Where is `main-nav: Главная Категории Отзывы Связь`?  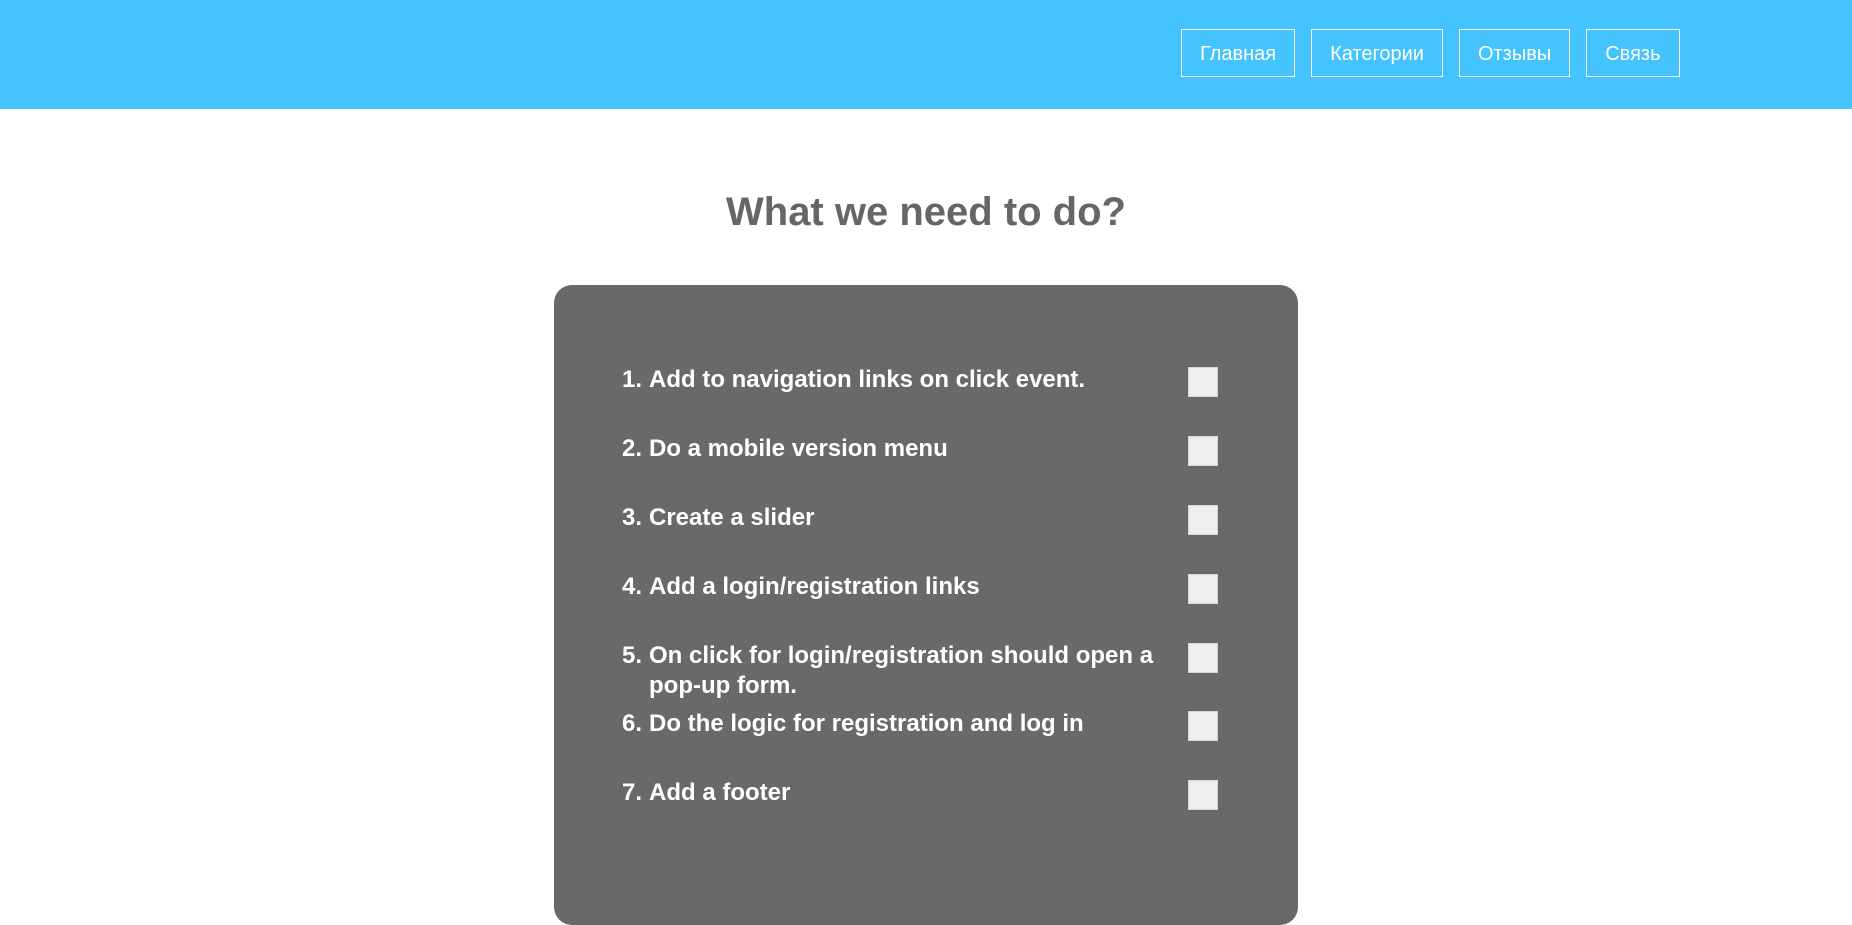 main-nav: Главная Категории Отзывы Связь is located at coordinates (1430, 53).